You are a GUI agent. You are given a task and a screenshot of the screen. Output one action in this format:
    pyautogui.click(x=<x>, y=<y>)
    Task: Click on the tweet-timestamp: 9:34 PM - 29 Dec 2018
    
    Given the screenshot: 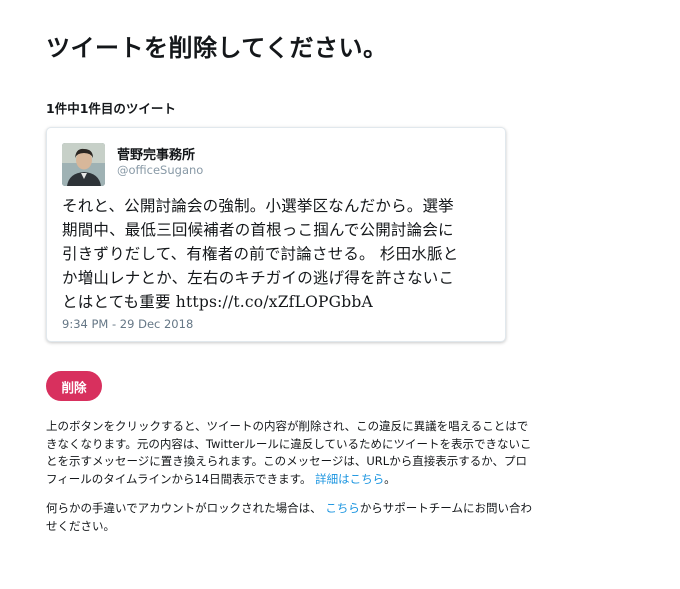 What is the action you would take?
    pyautogui.click(x=128, y=324)
    